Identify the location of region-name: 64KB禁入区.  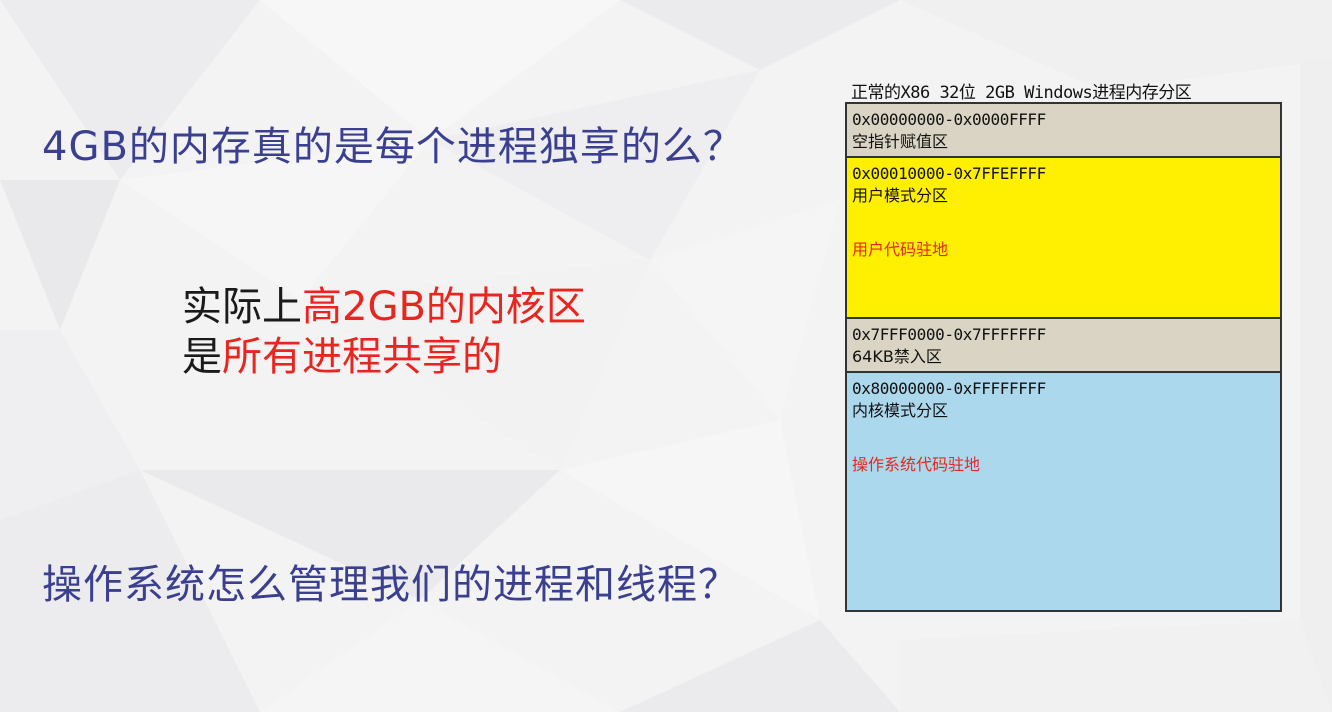
(897, 356).